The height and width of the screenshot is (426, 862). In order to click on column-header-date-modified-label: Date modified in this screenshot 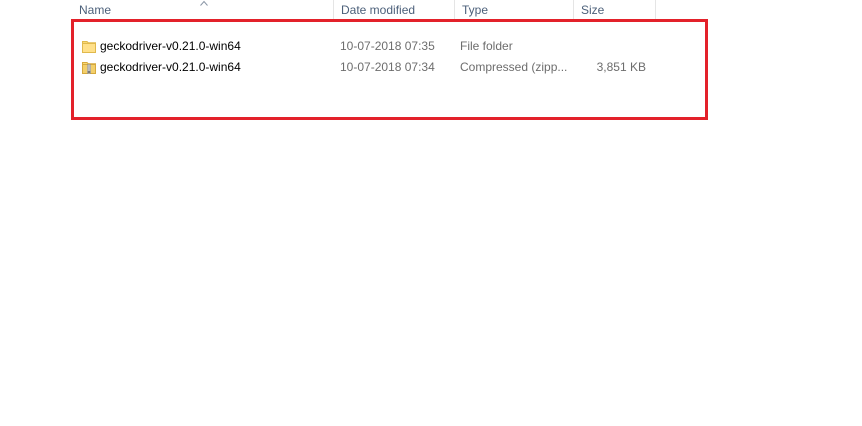, I will do `click(378, 10)`.